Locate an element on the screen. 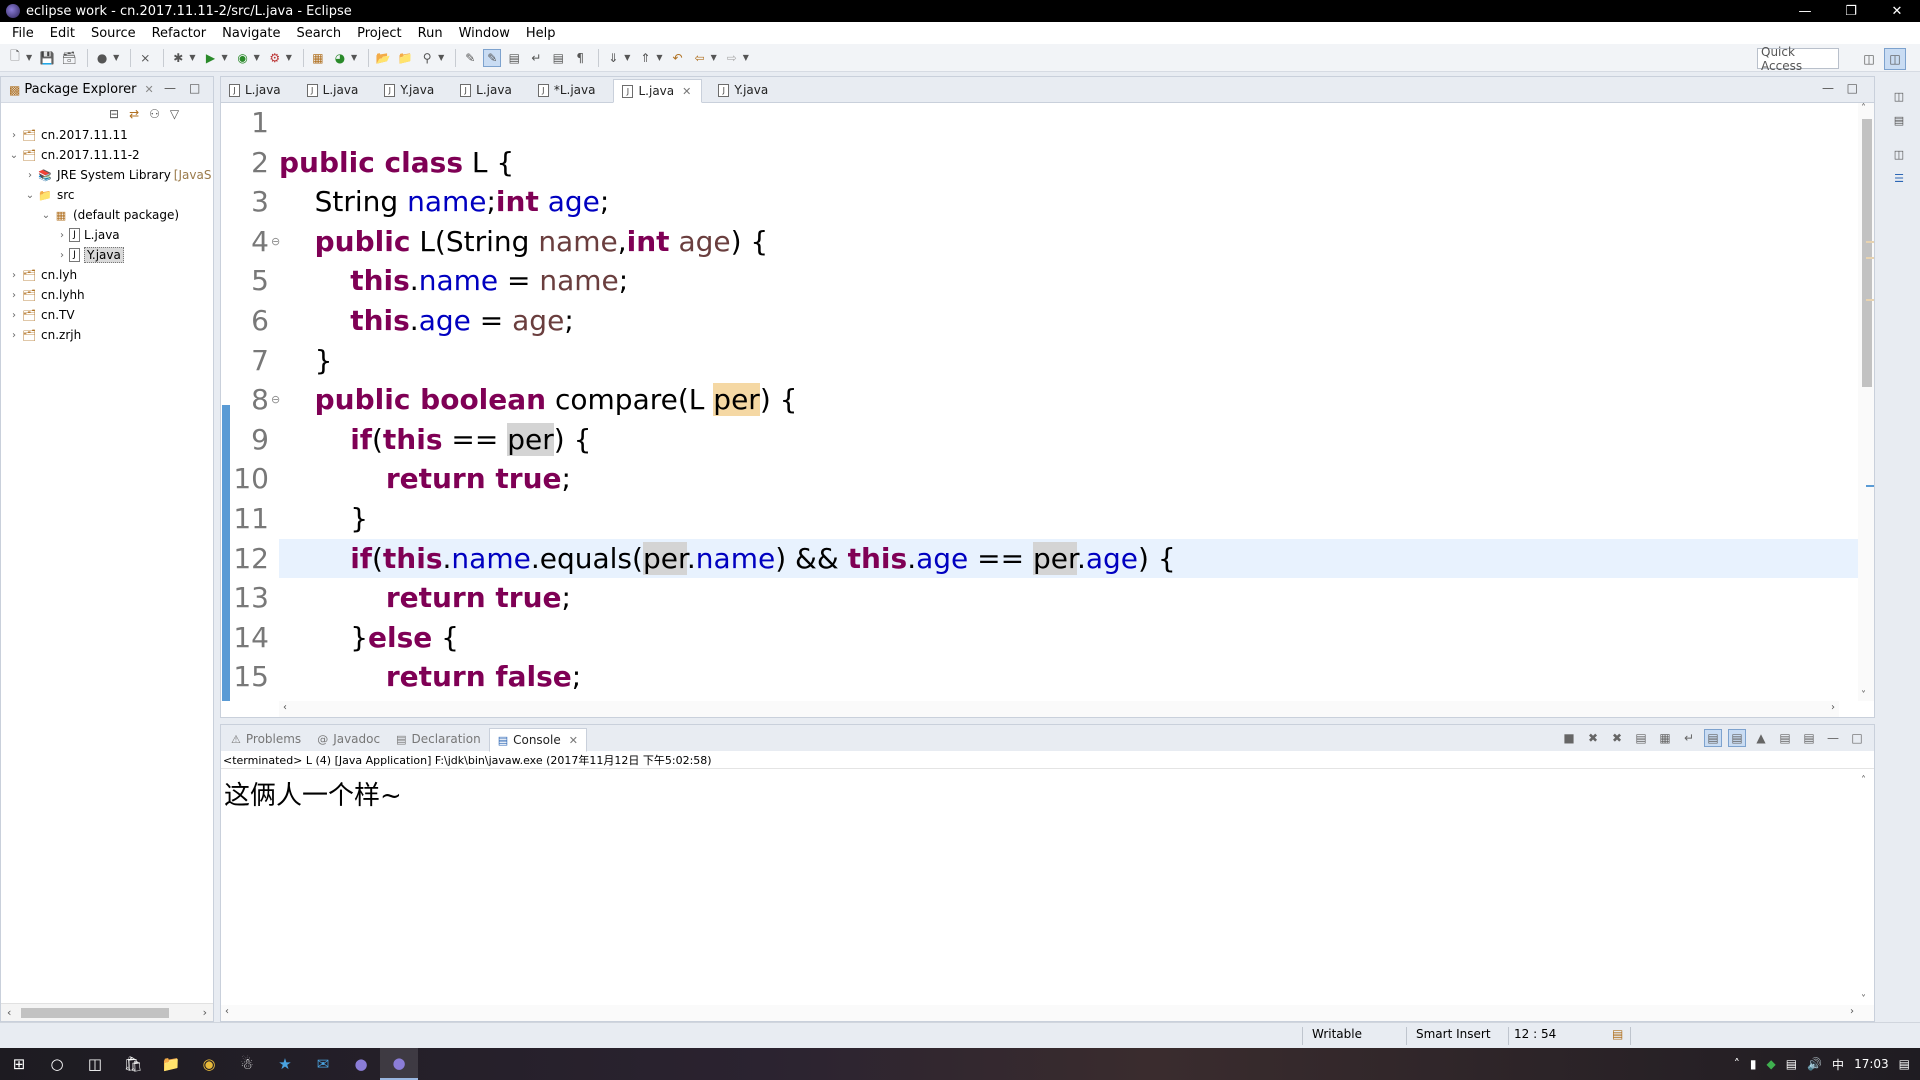 This screenshot has height=1080, width=1920. tree-item: › 🗂 cn.lyh is located at coordinates (107, 275).